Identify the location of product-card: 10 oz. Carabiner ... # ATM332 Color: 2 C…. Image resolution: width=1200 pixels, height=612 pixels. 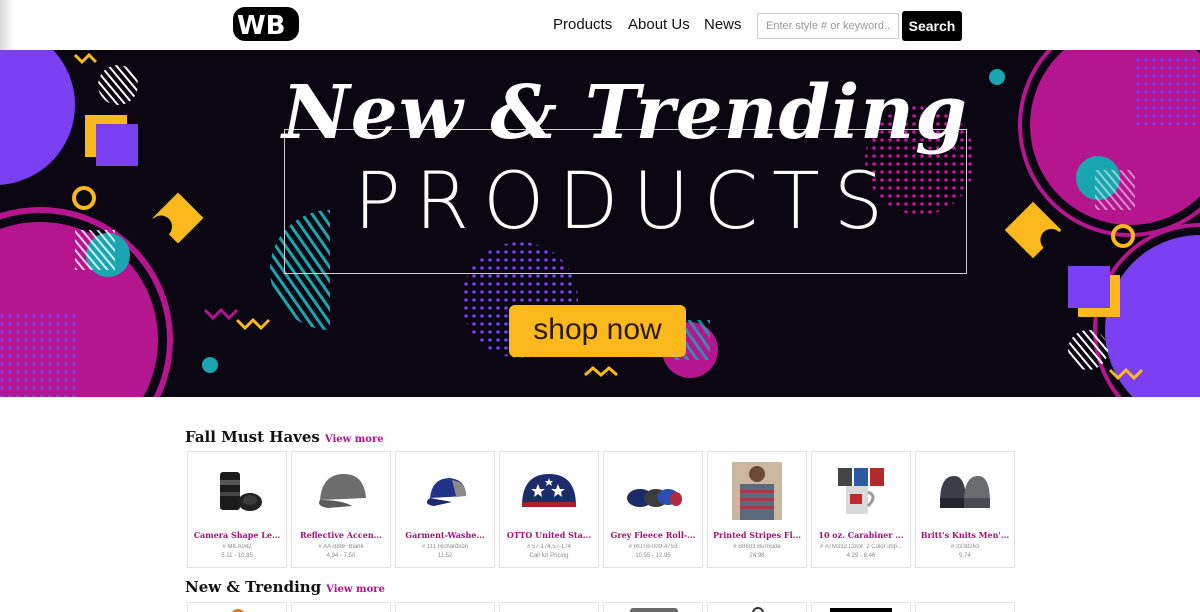
(861, 509).